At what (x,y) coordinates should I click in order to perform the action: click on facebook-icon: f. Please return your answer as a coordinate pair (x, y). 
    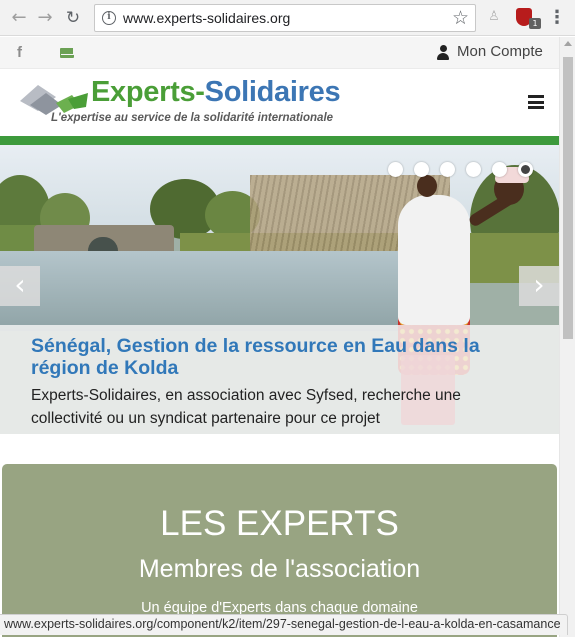
    Looking at the image, I should click on (19, 52).